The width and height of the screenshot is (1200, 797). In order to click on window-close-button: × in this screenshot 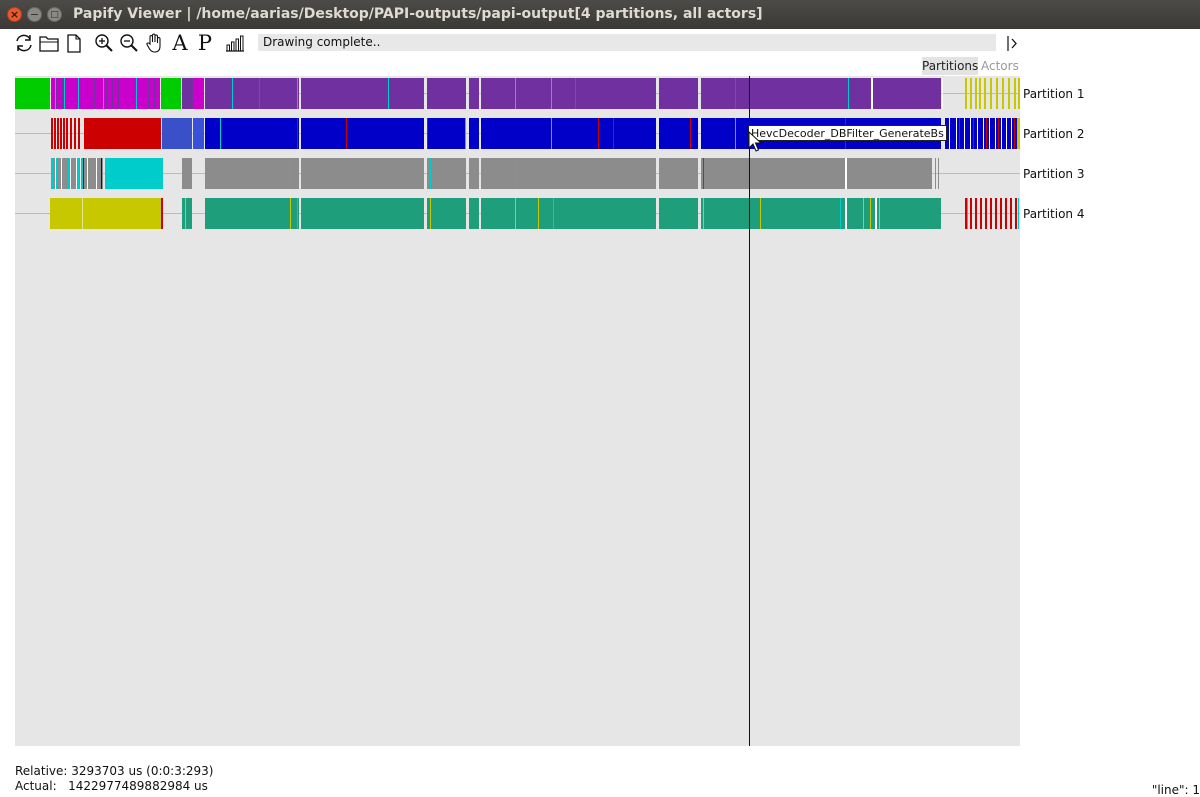, I will do `click(14, 14)`.